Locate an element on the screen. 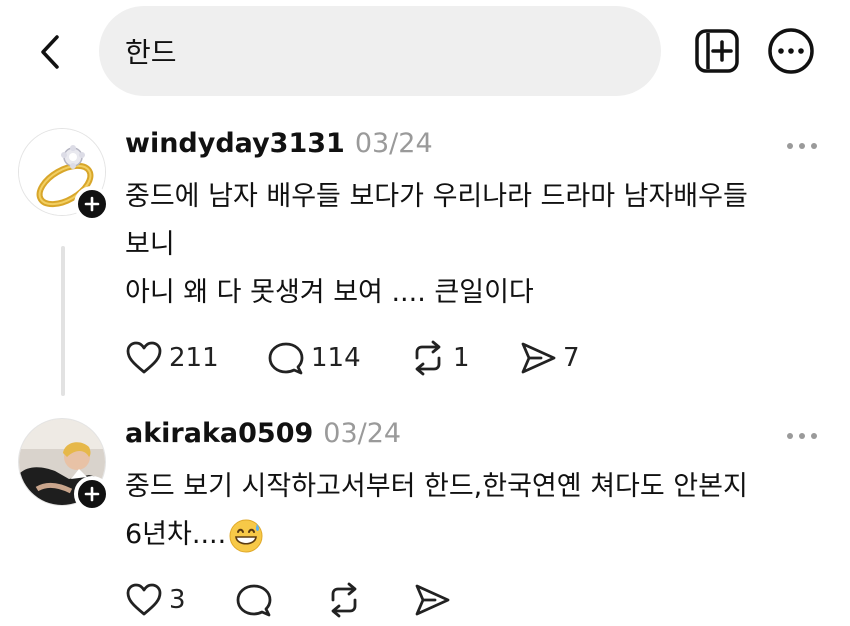 This screenshot has height=626, width=850. chevron-left-icon is located at coordinates (50, 52).